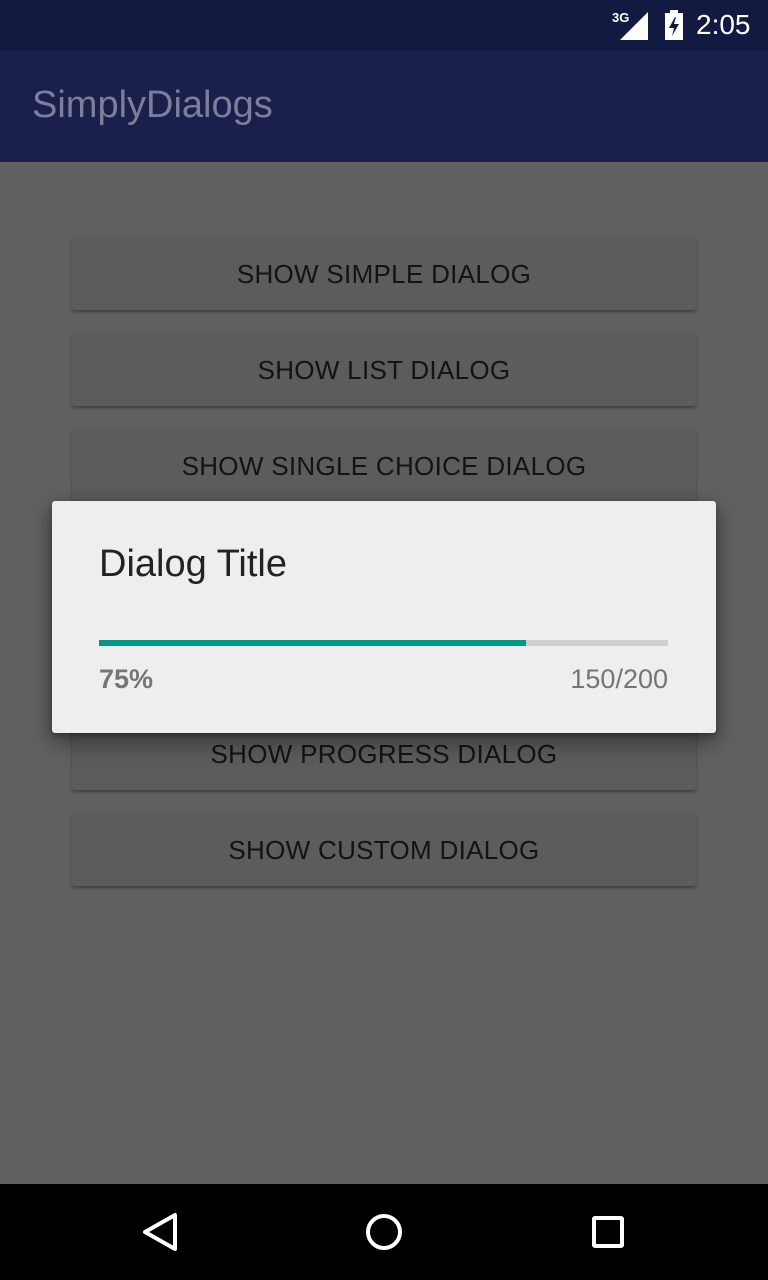 The image size is (768, 1280). I want to click on show-list-dialog-button: SHOW LIST DIALOG, so click(384, 370).